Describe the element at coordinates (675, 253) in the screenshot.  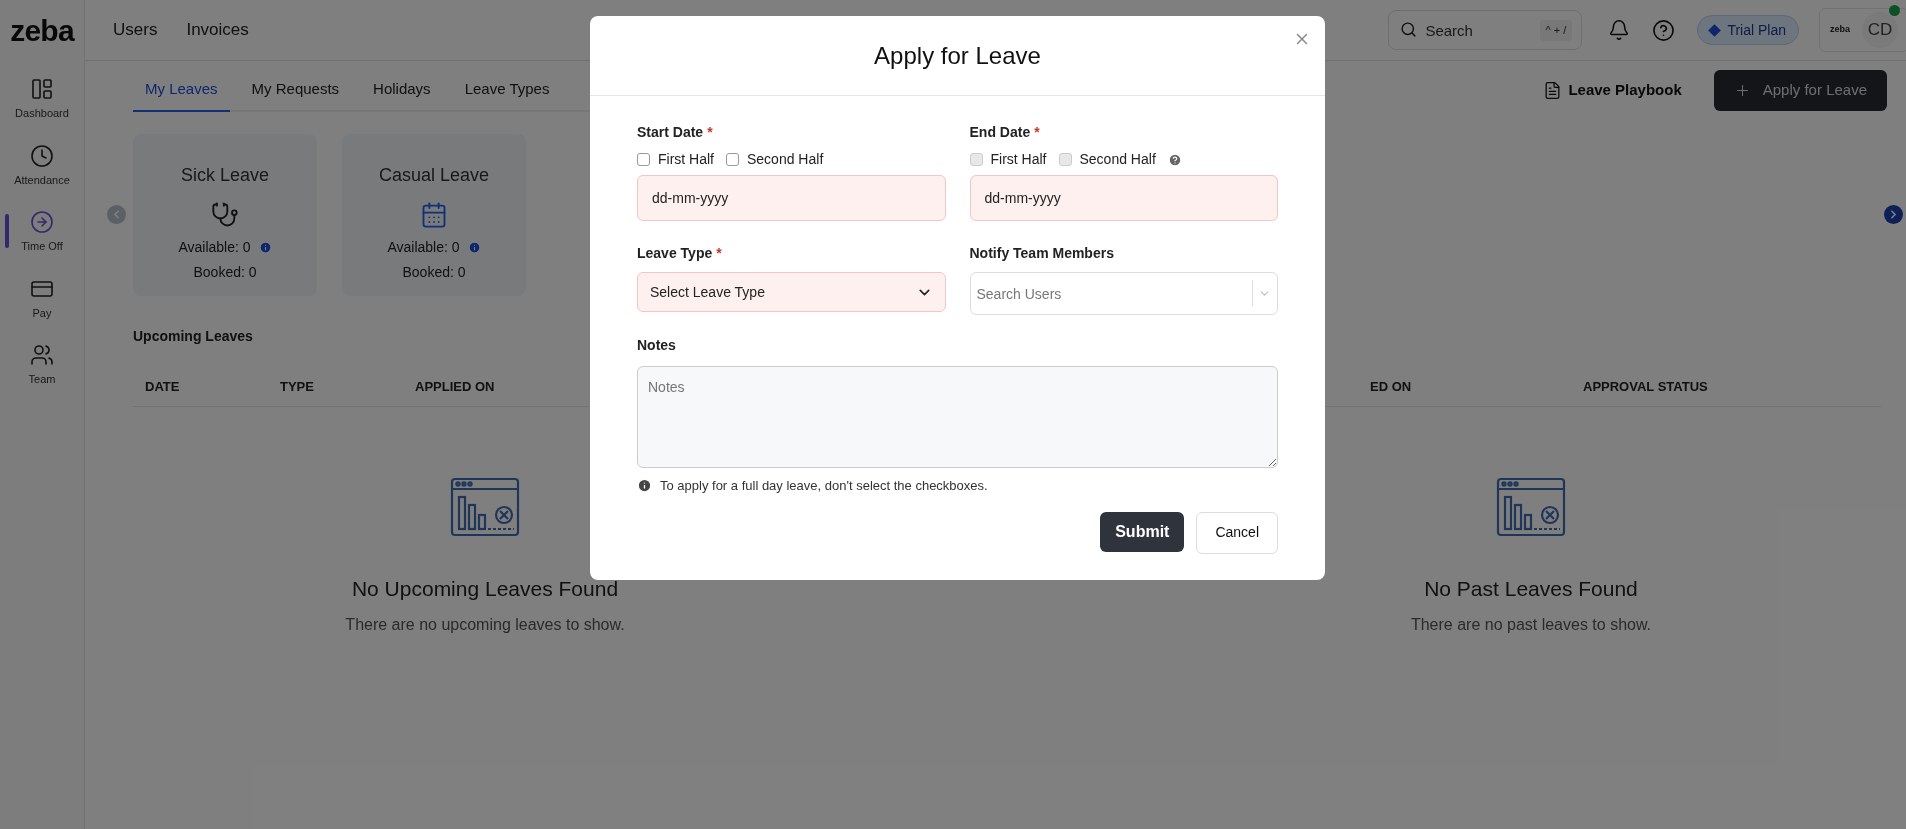
I see `field-label: Leave Type` at that location.